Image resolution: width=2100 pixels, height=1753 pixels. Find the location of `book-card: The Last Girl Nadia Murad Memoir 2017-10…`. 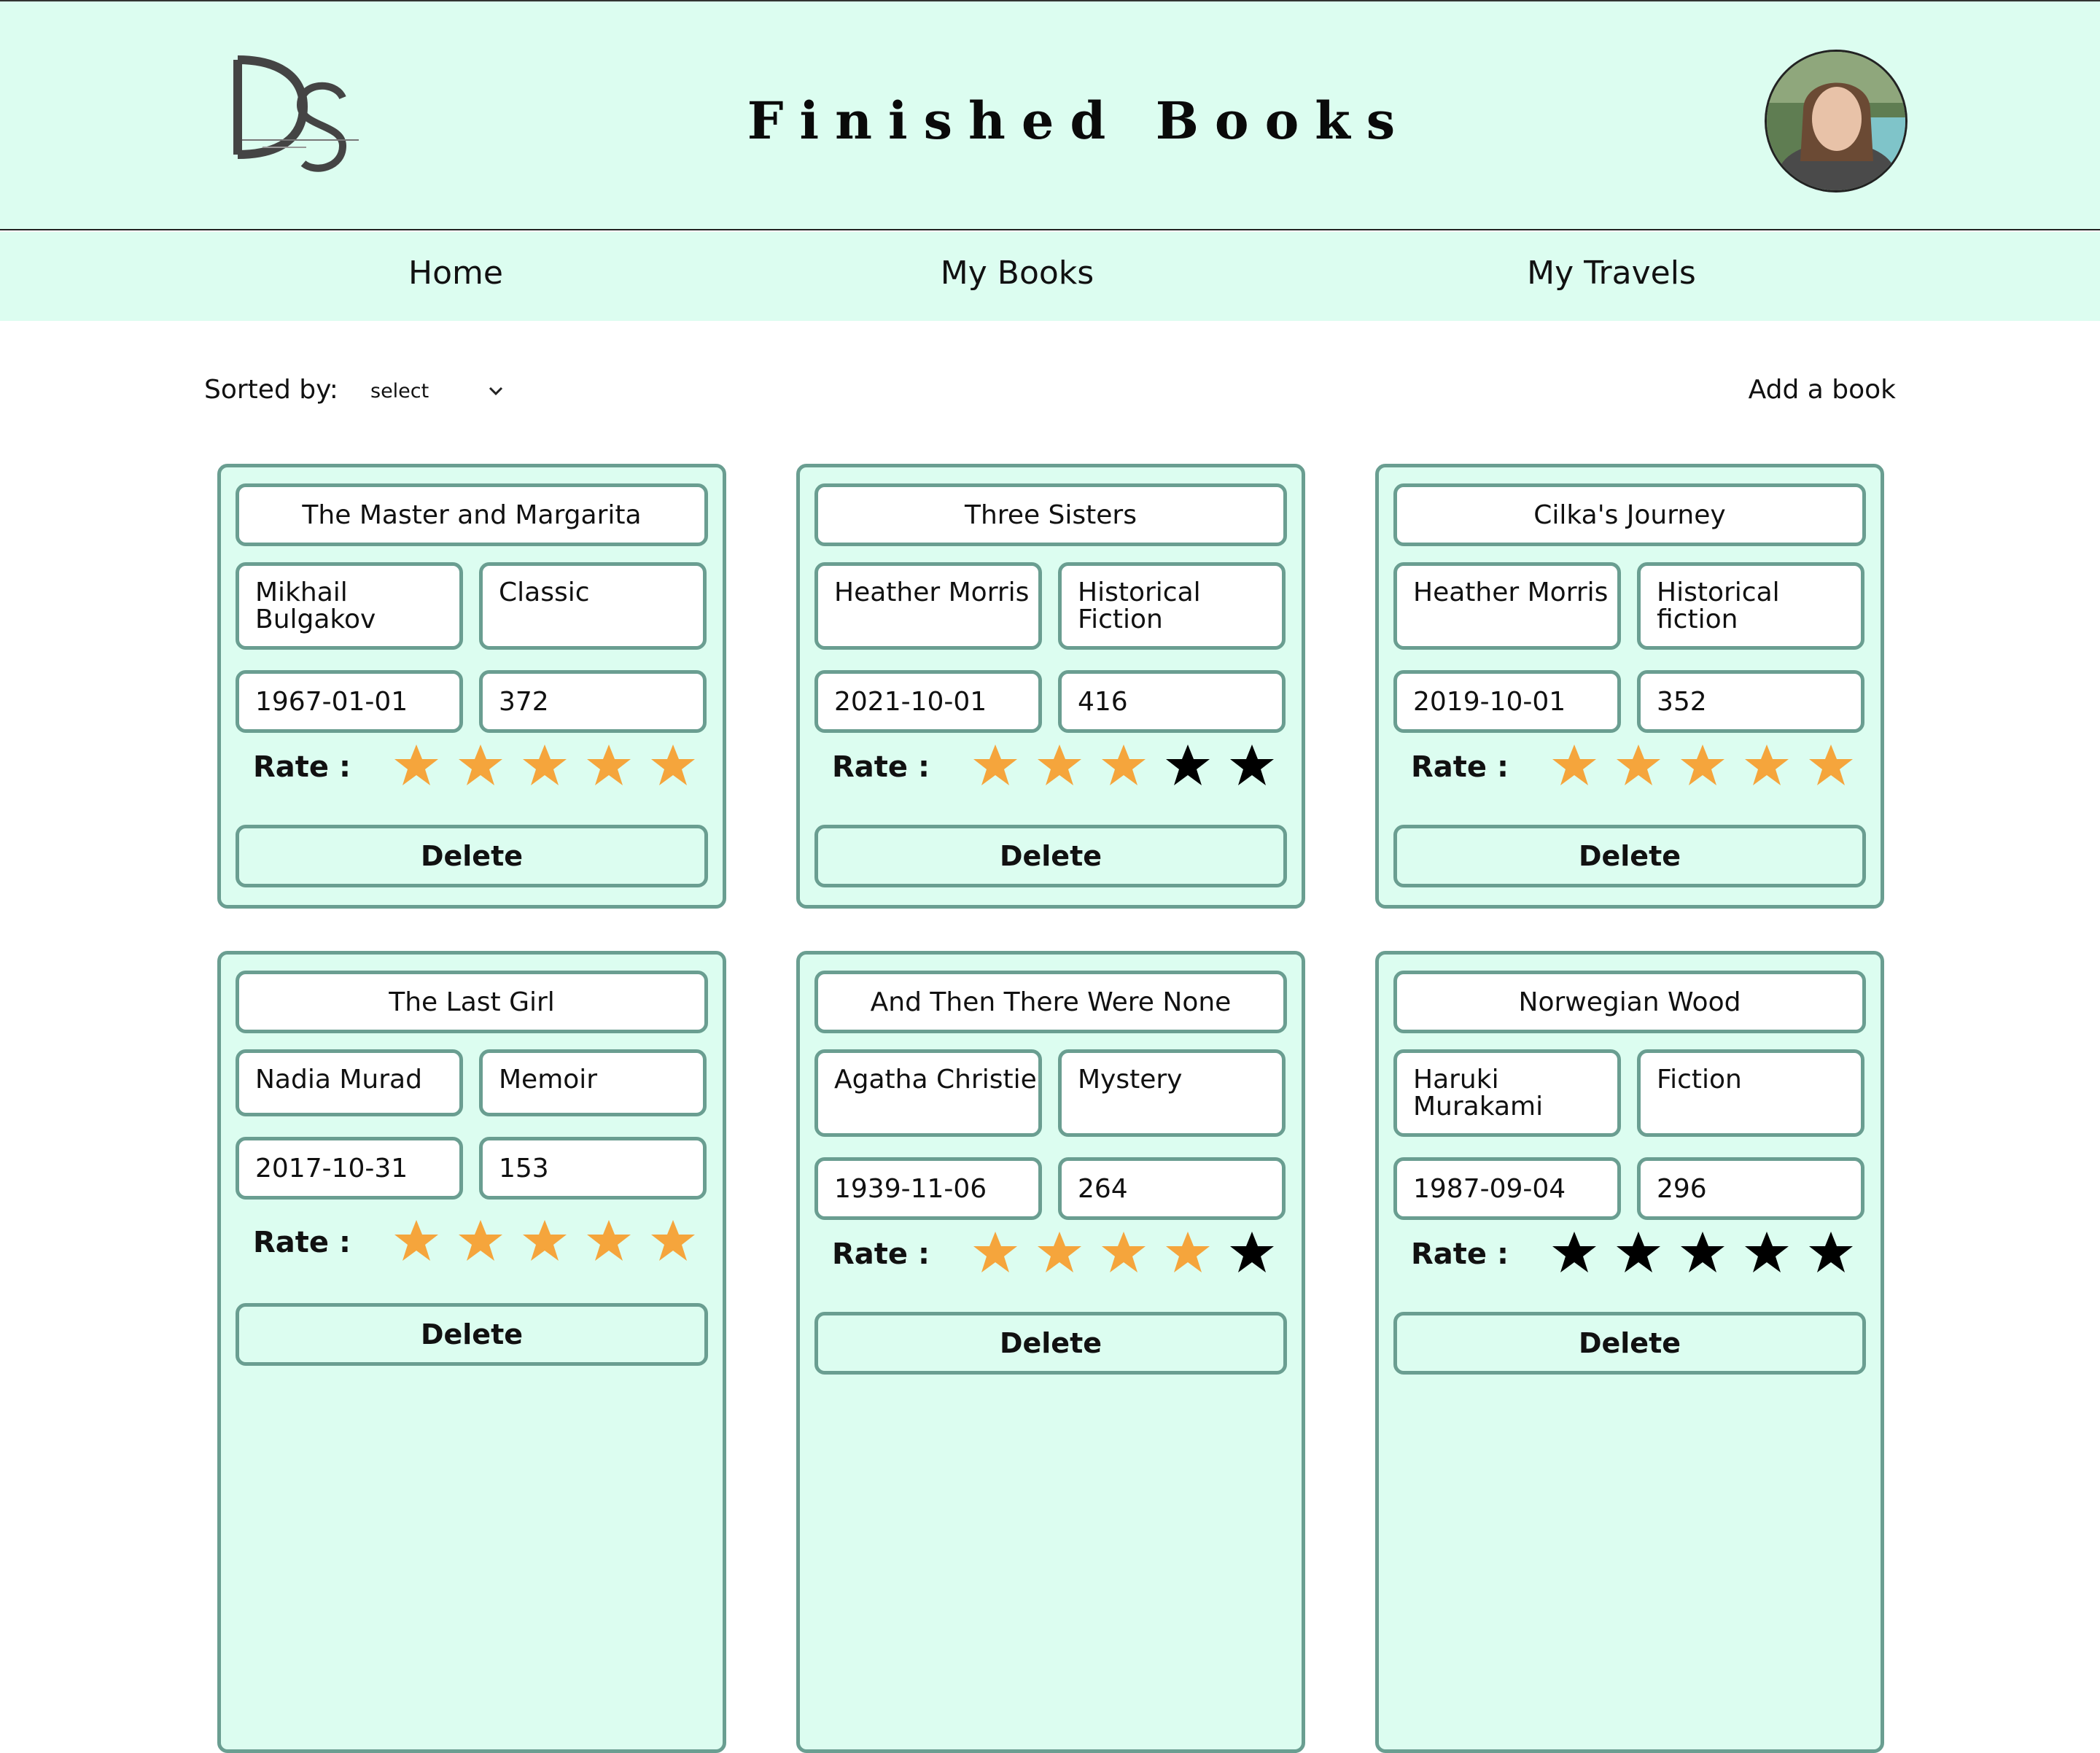

book-card: The Last Girl Nadia Murad Memoir 2017-10… is located at coordinates (471, 1352).